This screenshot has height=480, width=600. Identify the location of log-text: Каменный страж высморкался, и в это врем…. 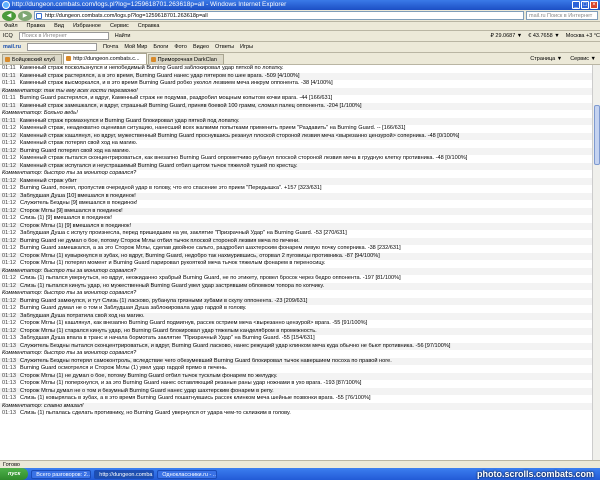
(176, 83).